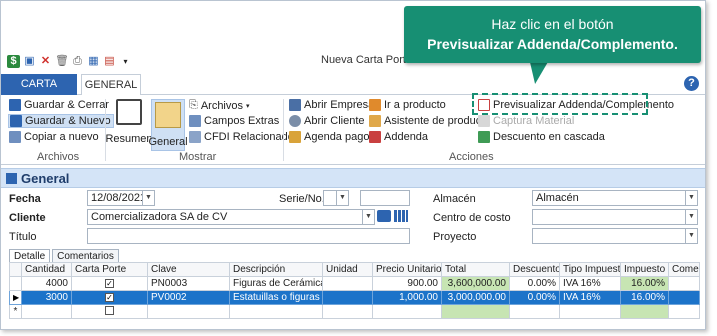 The image size is (717, 336). What do you see at coordinates (188, 297) in the screenshot?
I see `cell-clave: PV0002` at bounding box center [188, 297].